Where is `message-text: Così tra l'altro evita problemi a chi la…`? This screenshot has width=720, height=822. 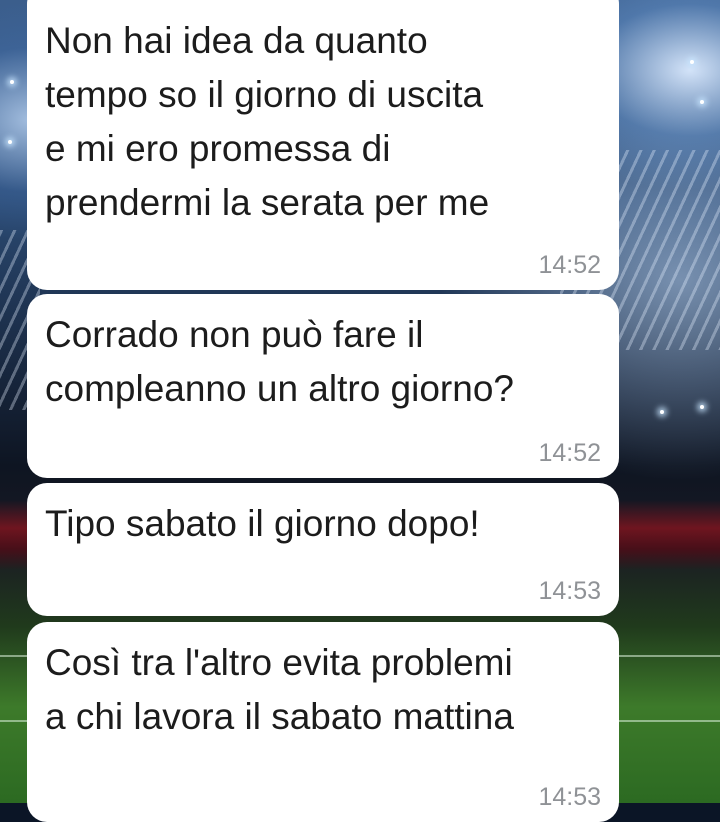 message-text: Così tra l'altro evita problemi a chi la… is located at coordinates (279, 689).